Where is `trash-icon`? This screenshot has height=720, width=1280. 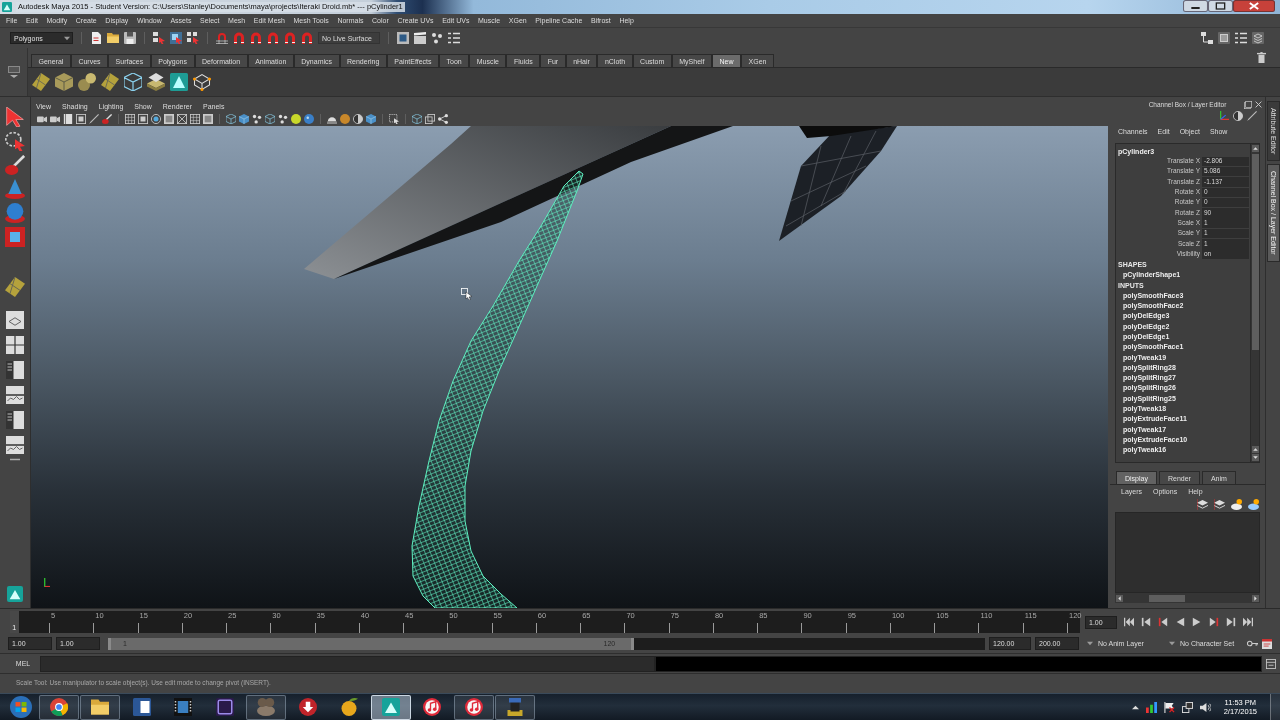
trash-icon is located at coordinates (1261, 57).